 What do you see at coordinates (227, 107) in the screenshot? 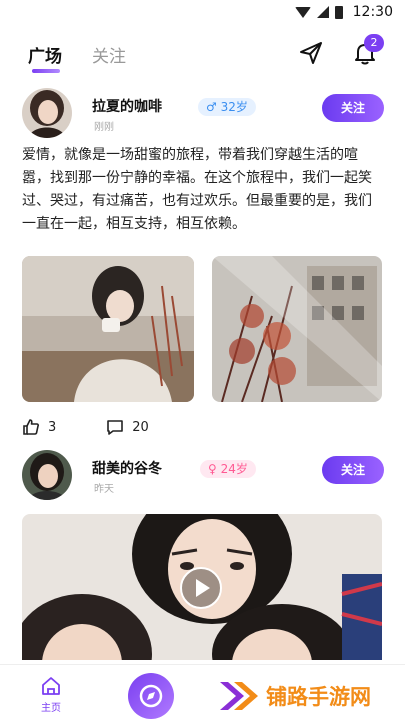
I see `gender-age-badge: ♂ 32岁` at bounding box center [227, 107].